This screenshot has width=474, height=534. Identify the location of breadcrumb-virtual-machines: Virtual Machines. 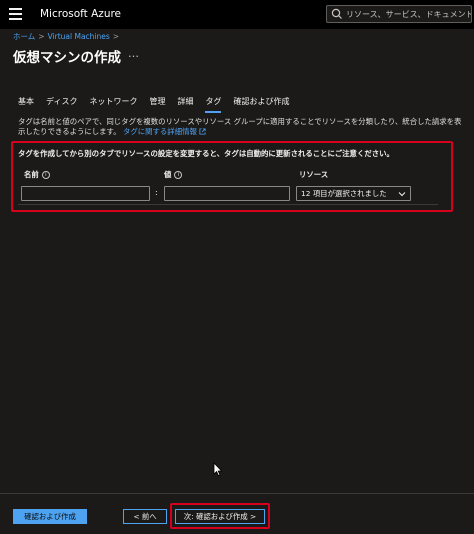
(79, 36).